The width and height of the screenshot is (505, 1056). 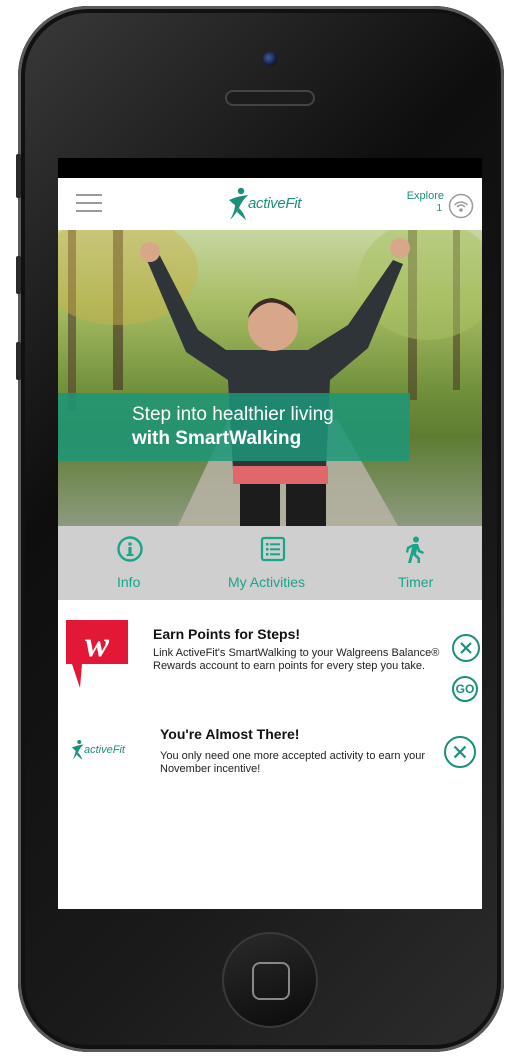 I want to click on dismiss-earn-points-button, so click(x=466, y=648).